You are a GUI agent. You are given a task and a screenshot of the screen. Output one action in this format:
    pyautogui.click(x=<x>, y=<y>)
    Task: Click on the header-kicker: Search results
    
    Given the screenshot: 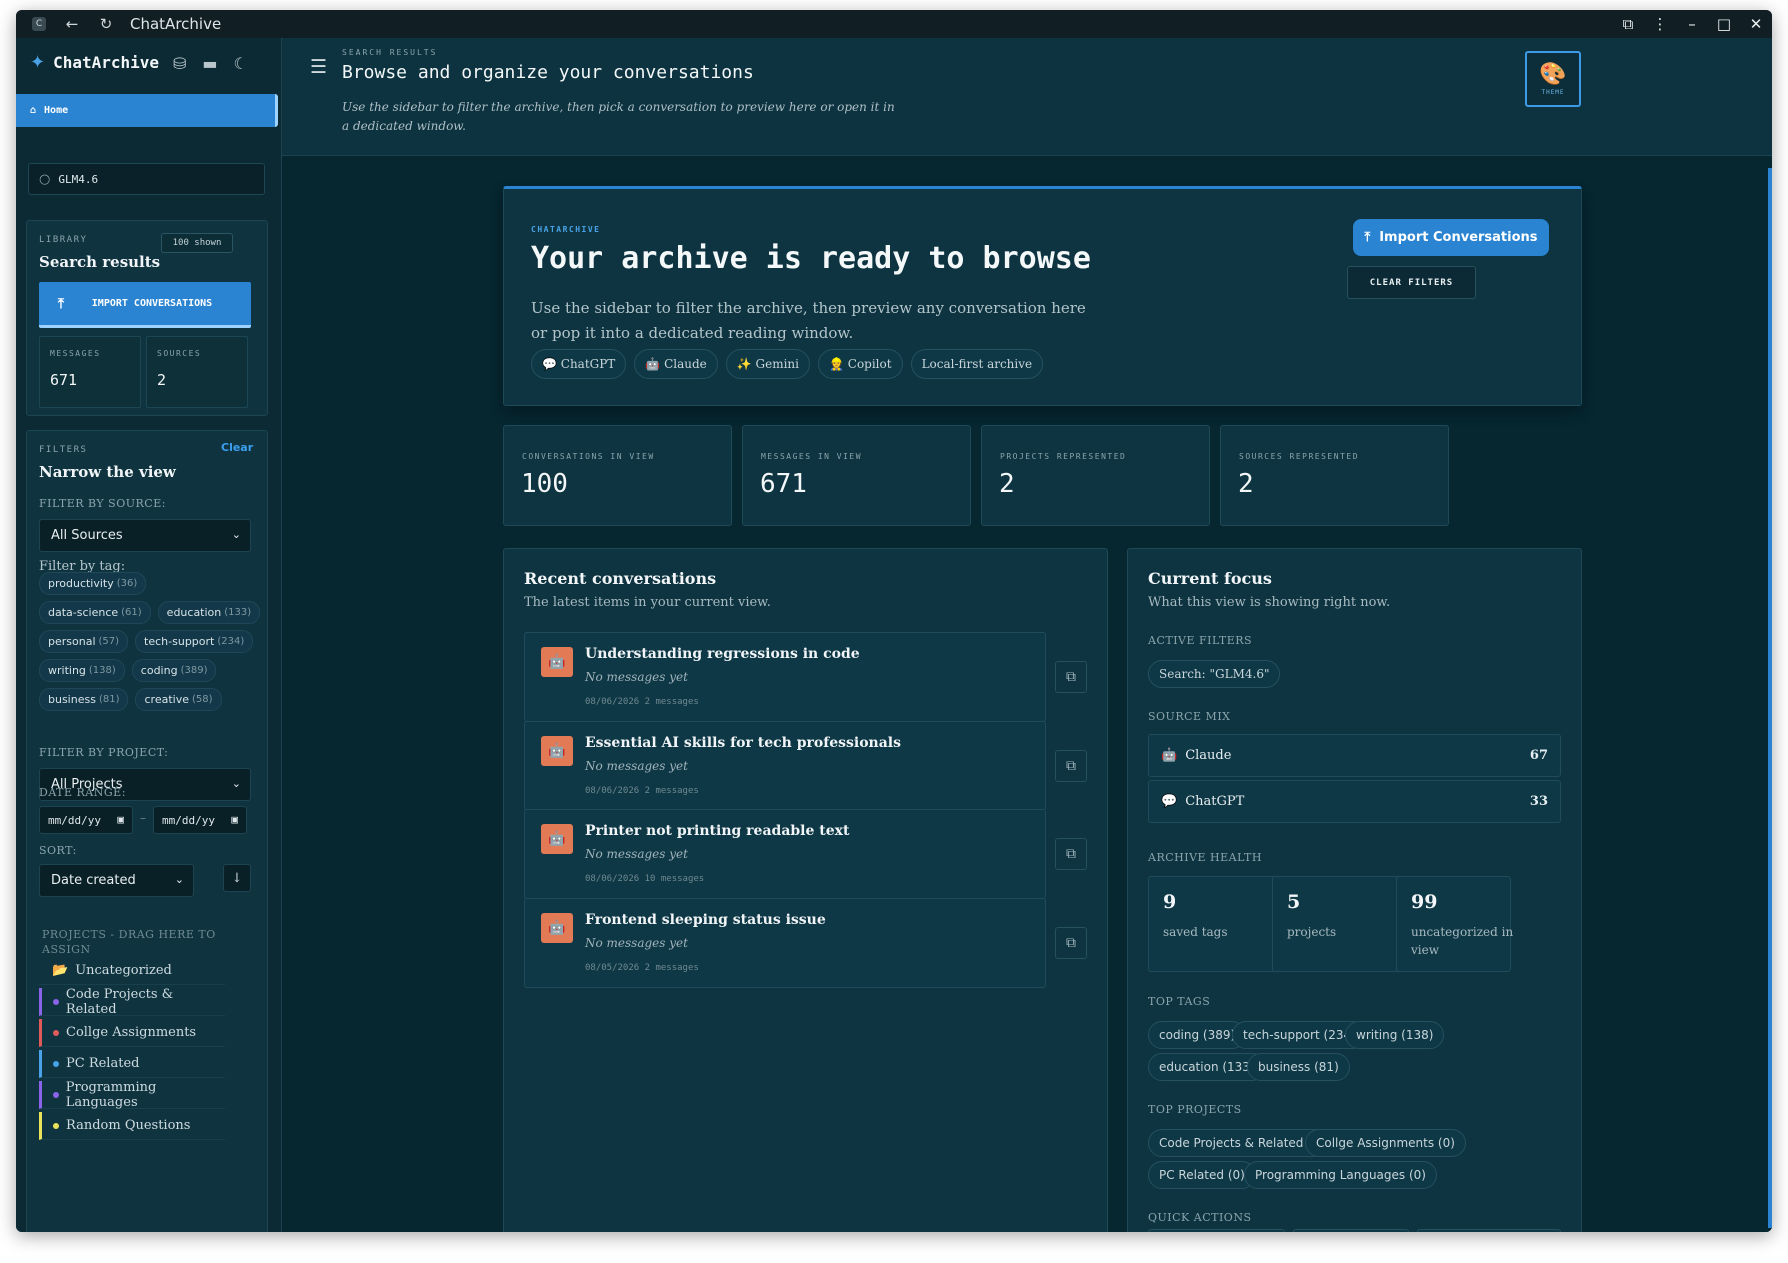 What is the action you would take?
    pyautogui.click(x=390, y=52)
    